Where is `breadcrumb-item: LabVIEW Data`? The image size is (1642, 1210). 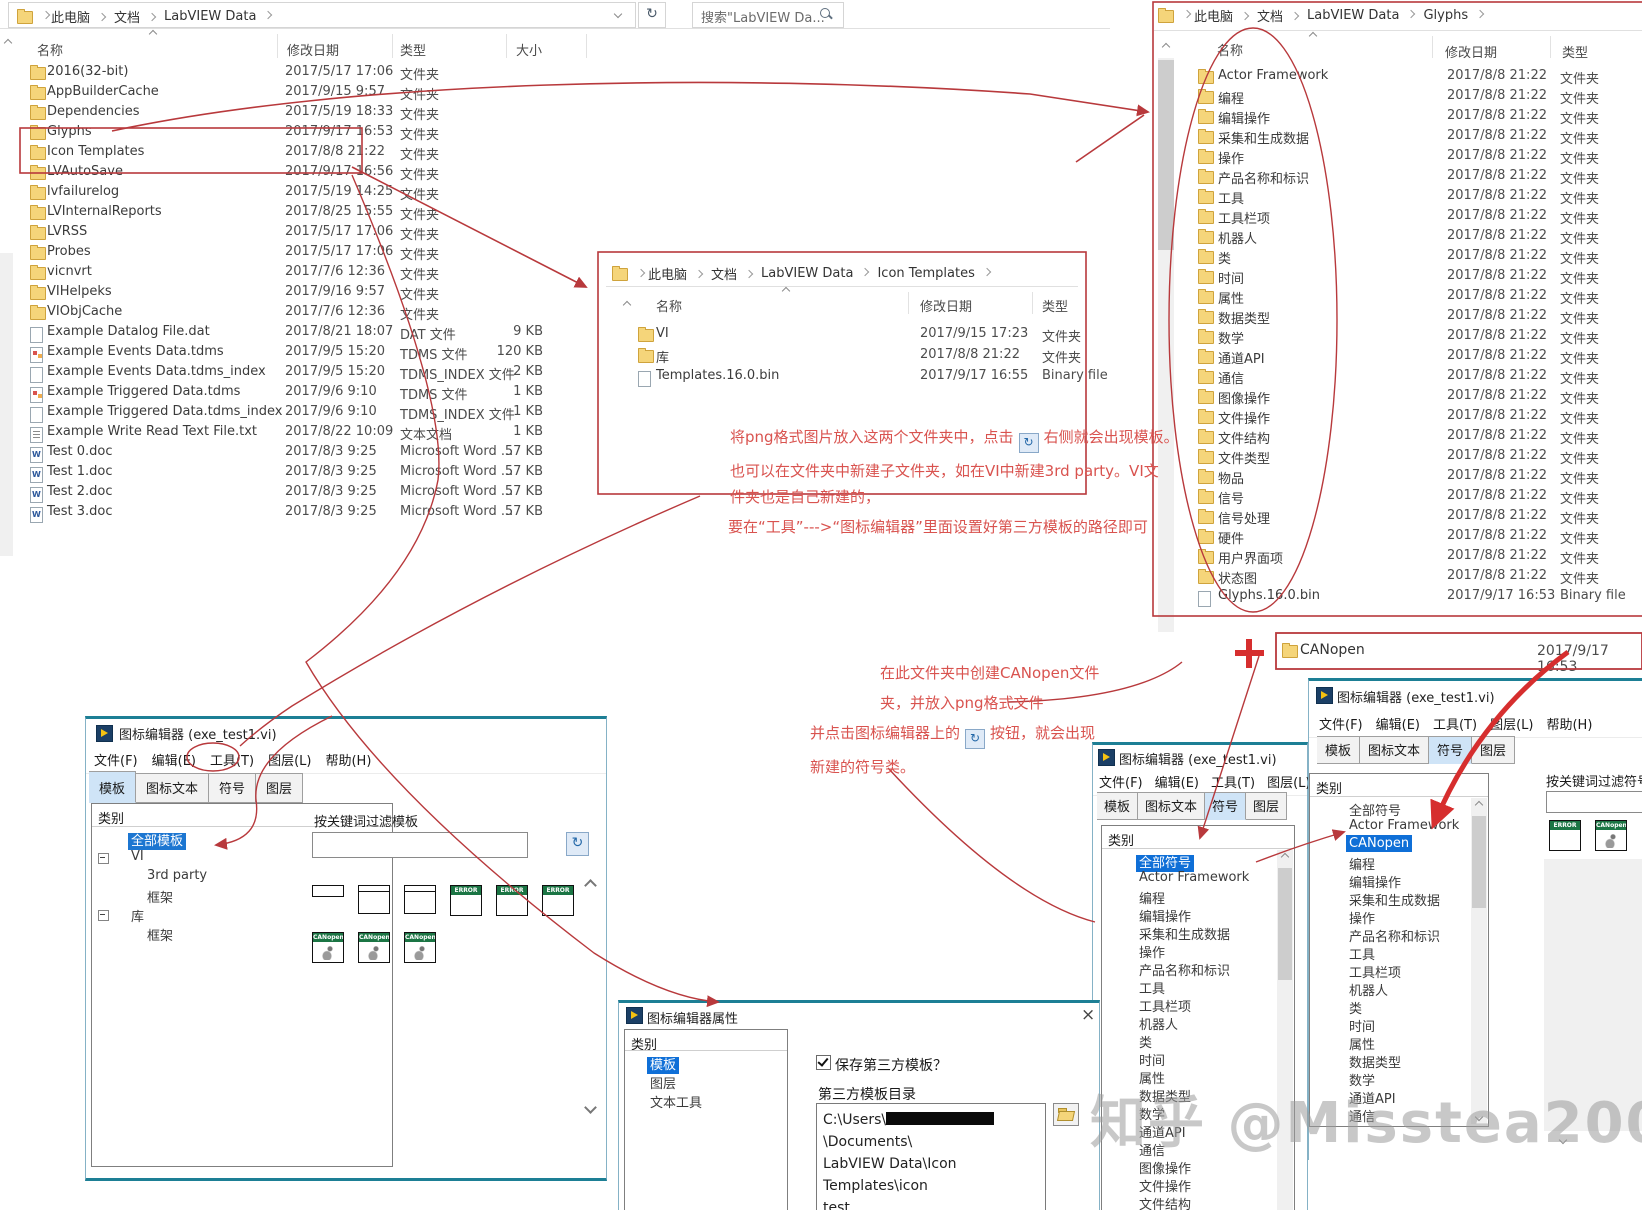 breadcrumb-item: LabVIEW Data is located at coordinates (819, 273).